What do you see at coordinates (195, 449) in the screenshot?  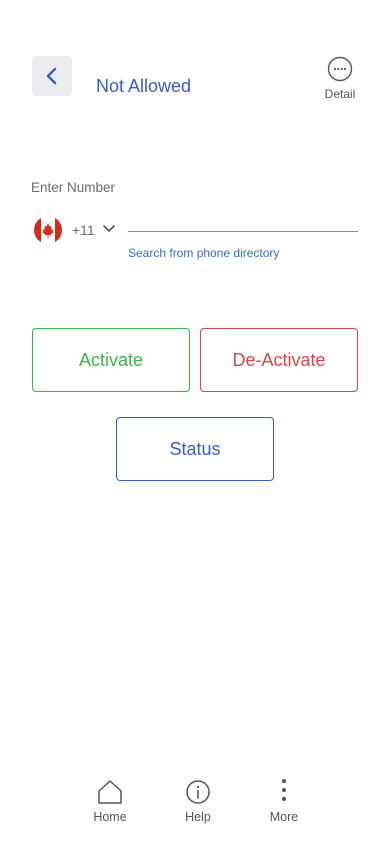 I see `status-button: Status` at bounding box center [195, 449].